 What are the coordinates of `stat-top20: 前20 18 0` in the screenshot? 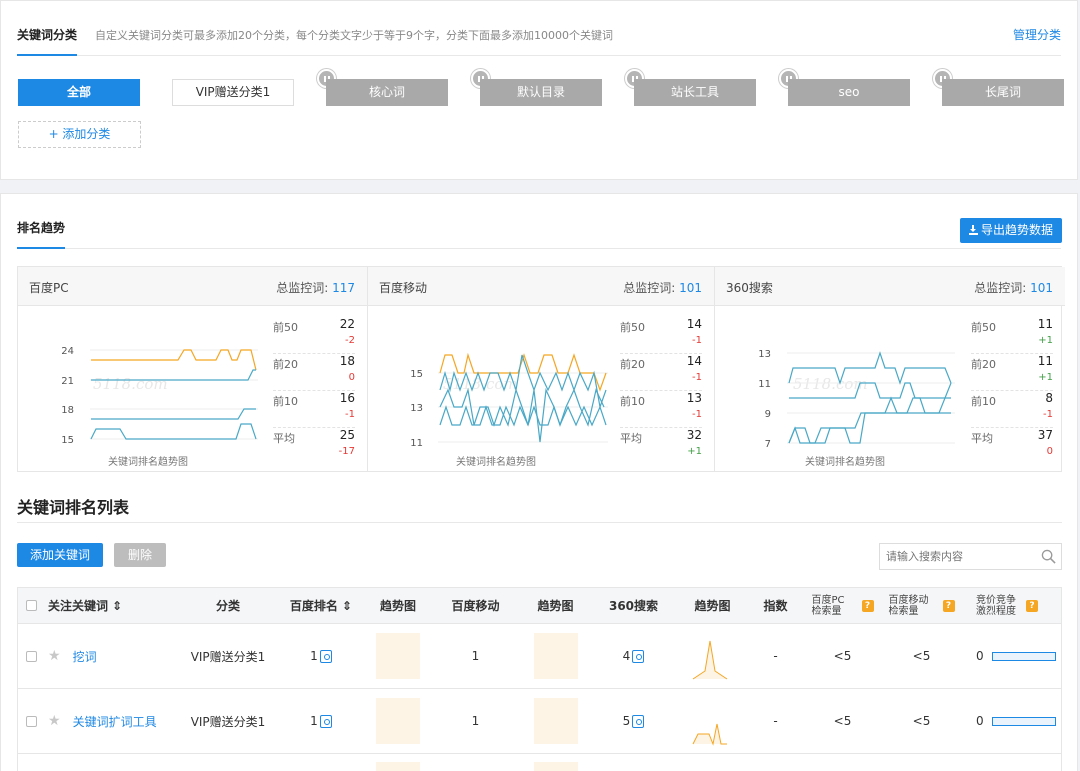 It's located at (314, 372).